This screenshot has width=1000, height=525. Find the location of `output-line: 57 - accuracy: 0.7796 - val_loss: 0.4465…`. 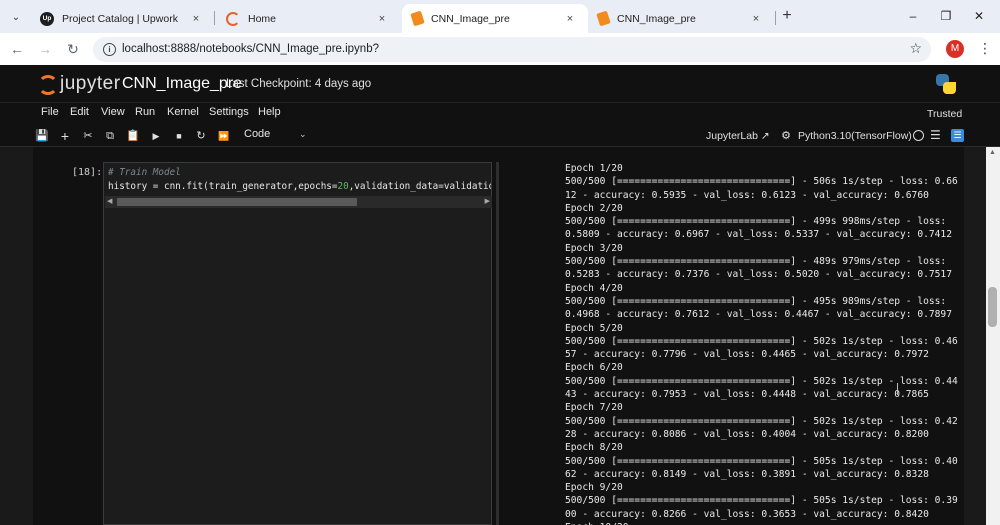

output-line: 57 - accuracy: 0.7796 - val_loss: 0.4465… is located at coordinates (747, 355).